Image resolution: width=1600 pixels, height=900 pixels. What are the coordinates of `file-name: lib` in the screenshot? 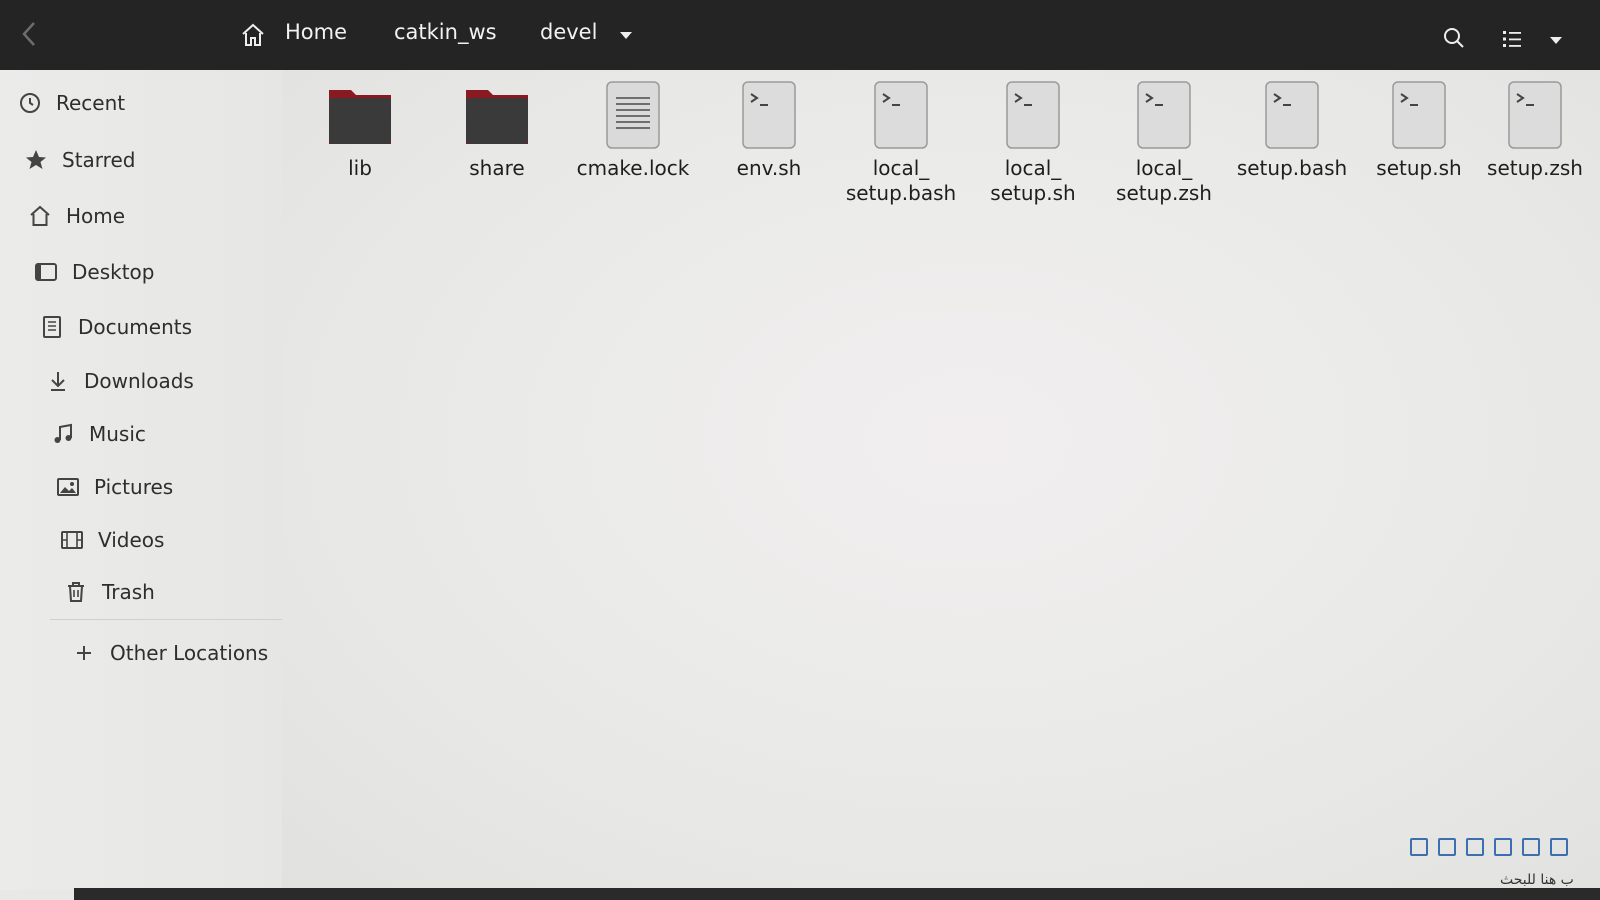 It's located at (360, 168).